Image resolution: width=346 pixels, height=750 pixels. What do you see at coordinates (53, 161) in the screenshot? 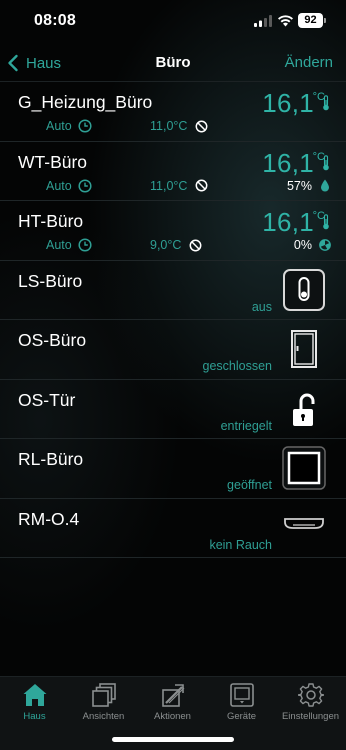
I see `device-name: WT-Büro` at bounding box center [53, 161].